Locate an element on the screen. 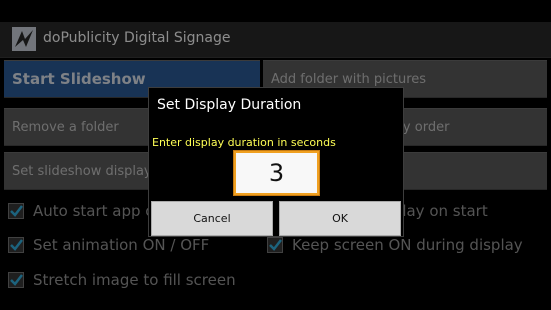 The image size is (551, 310). dialog-title: Set Display Duration is located at coordinates (229, 105).